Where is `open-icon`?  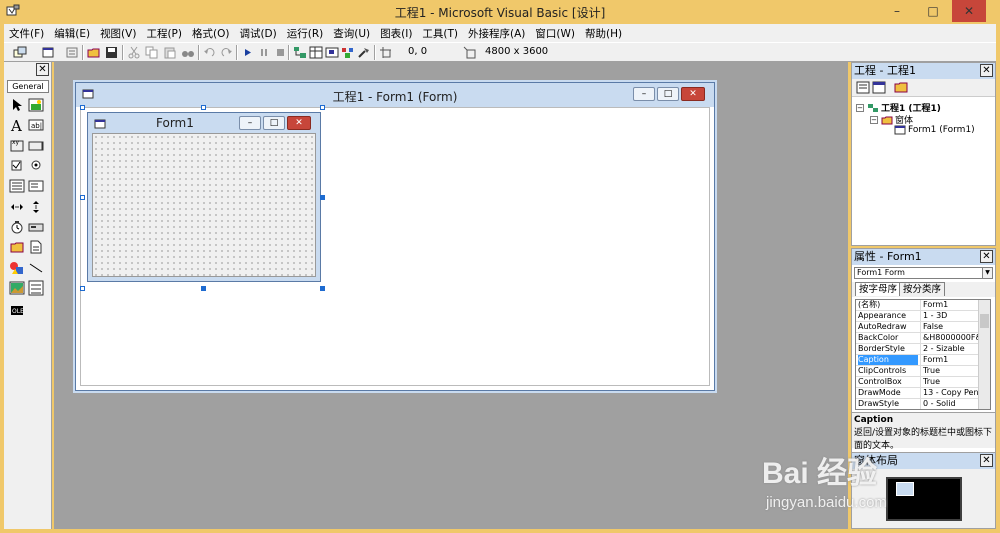 open-icon is located at coordinates (94, 52).